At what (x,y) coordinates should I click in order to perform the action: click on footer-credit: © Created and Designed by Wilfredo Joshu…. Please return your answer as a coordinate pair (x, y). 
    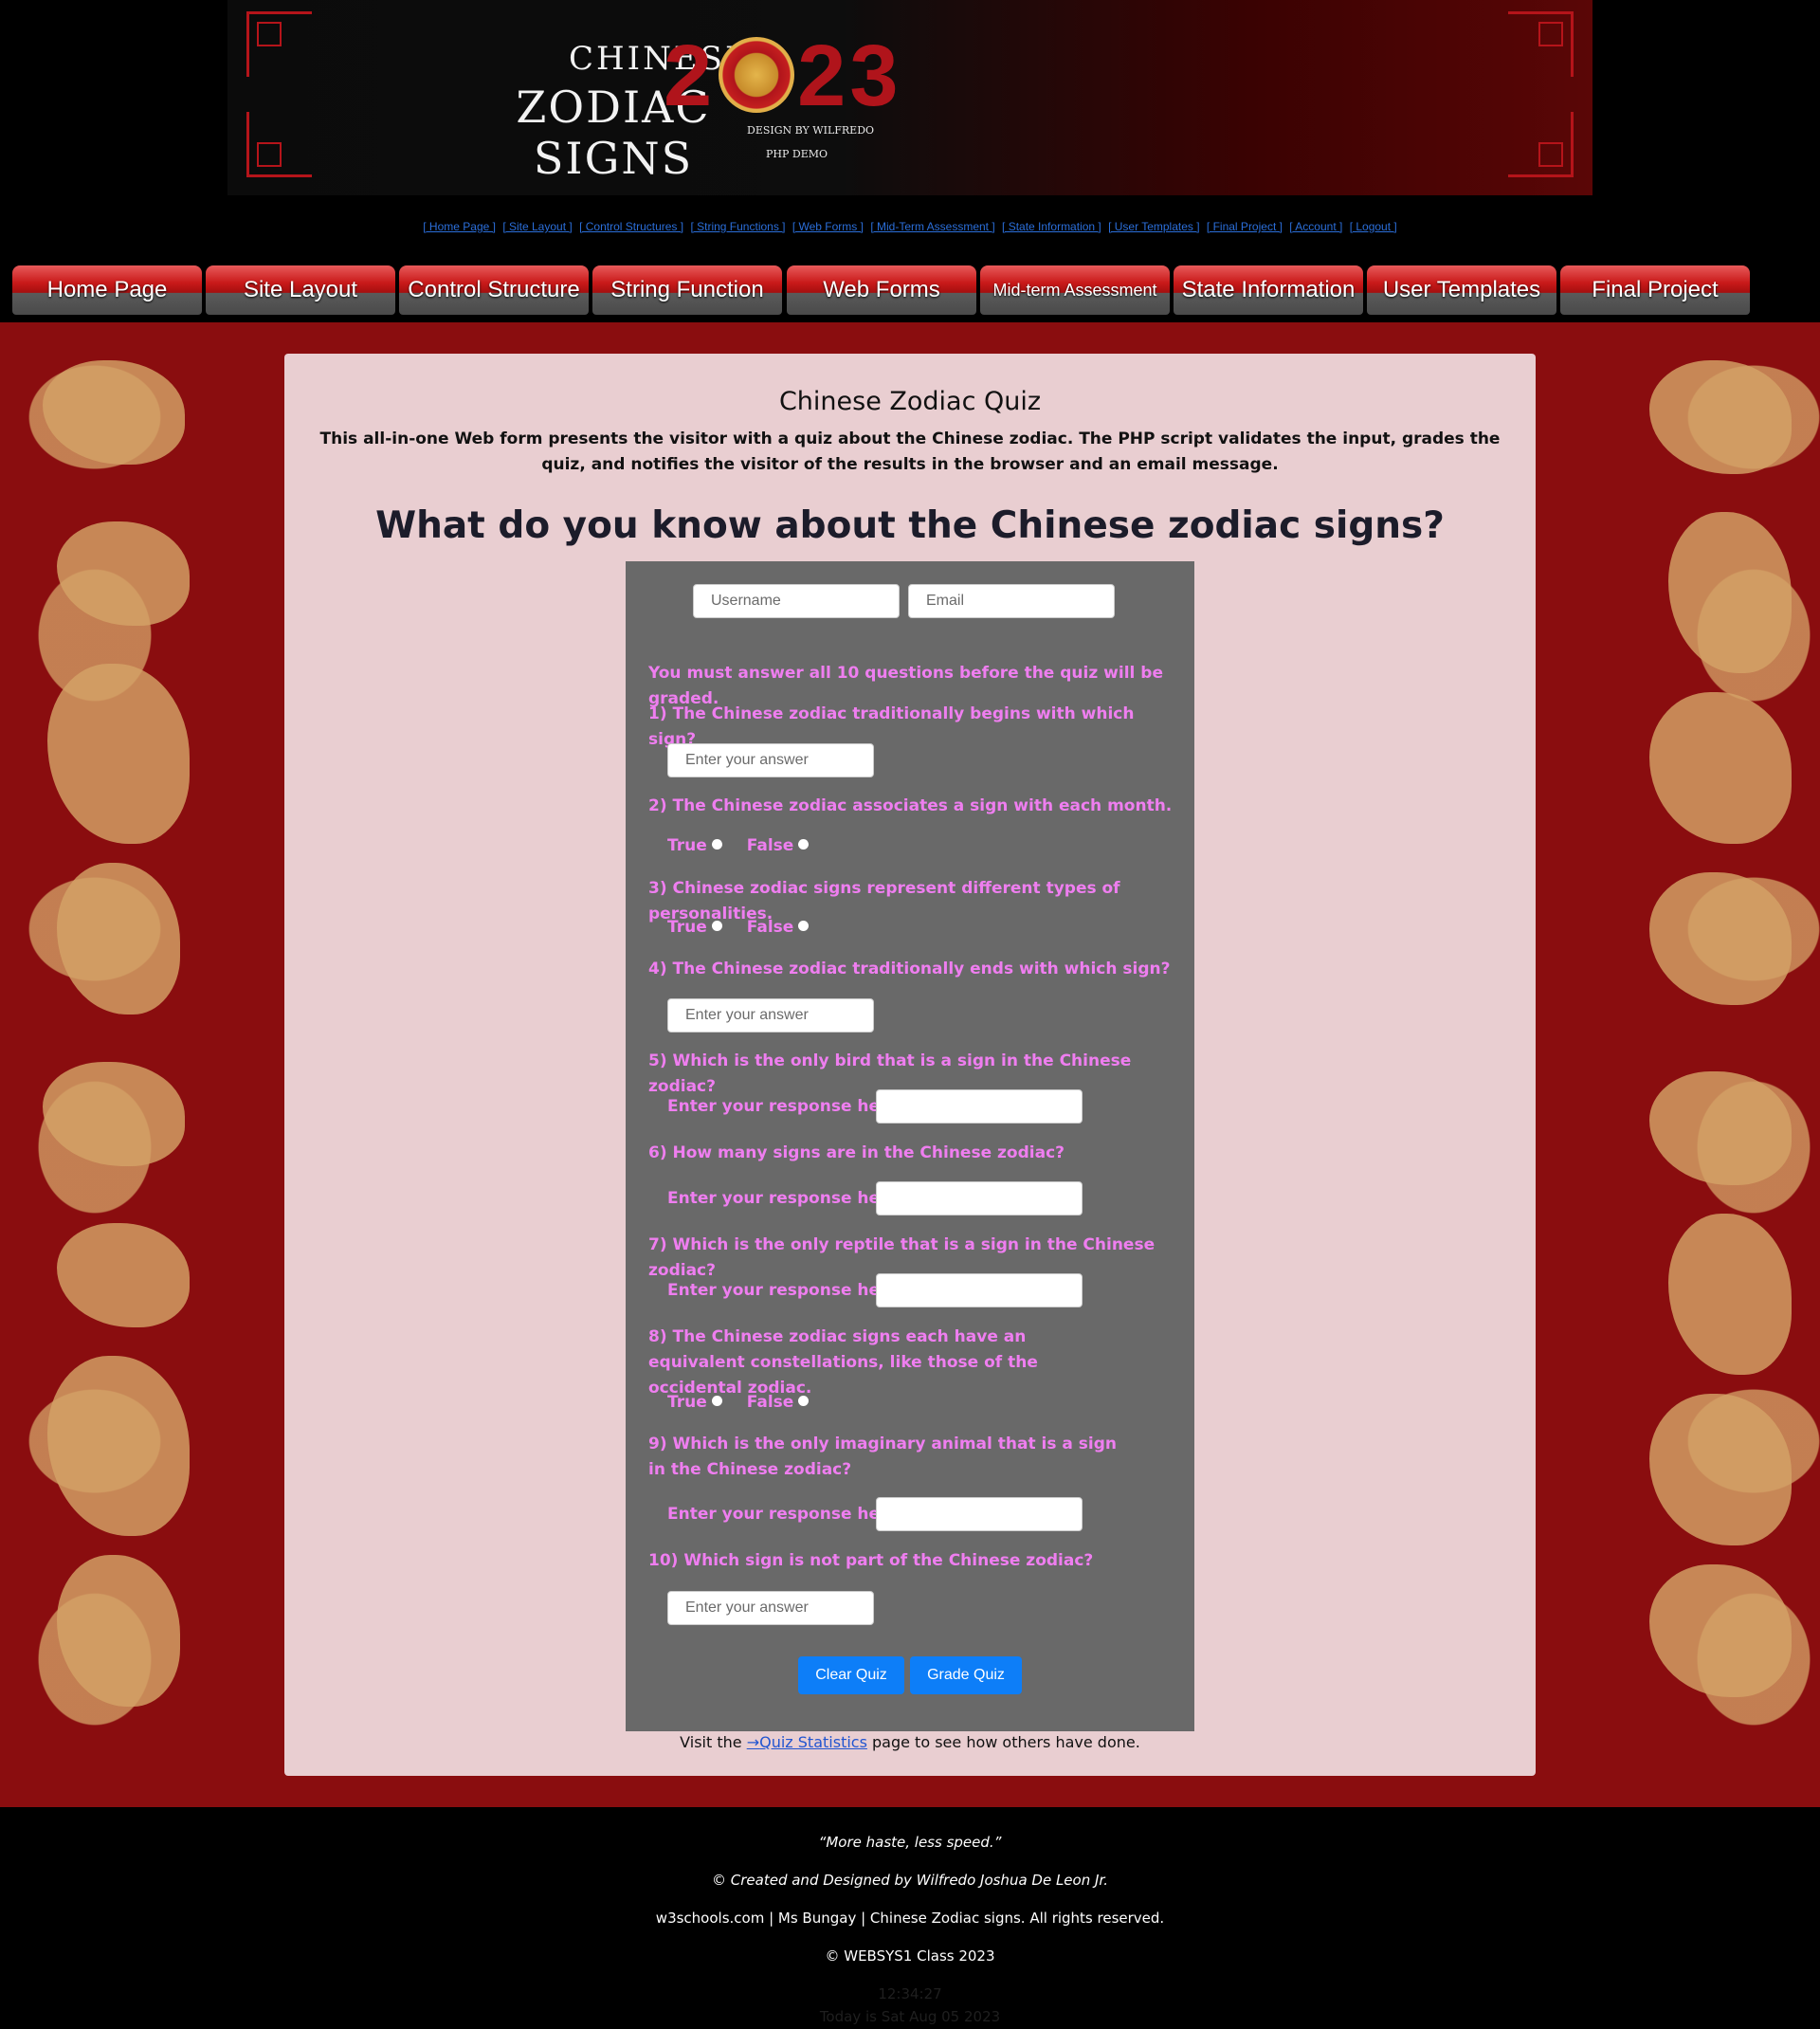
    Looking at the image, I should click on (910, 1880).